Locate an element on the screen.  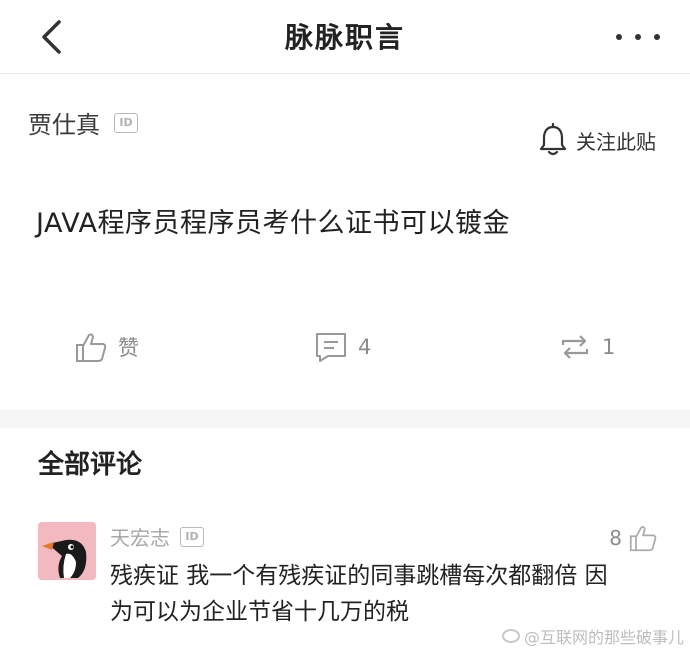
watermark: @互联网的那些破事儿 is located at coordinates (592, 636).